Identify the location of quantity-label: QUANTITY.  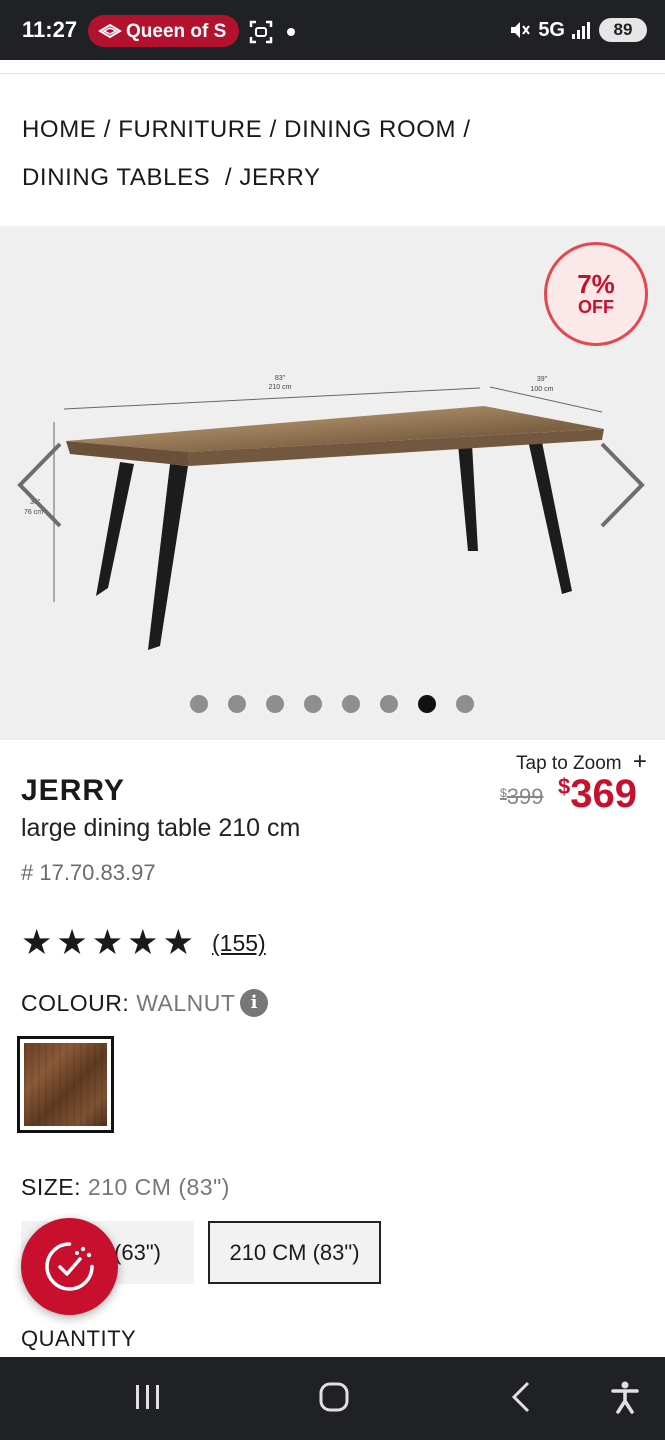
(79, 1338).